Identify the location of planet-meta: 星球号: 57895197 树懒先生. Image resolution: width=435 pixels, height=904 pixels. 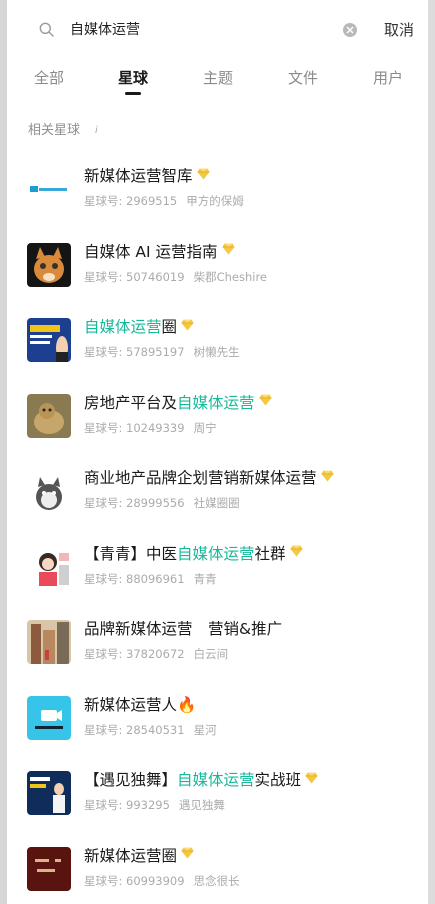
(162, 352).